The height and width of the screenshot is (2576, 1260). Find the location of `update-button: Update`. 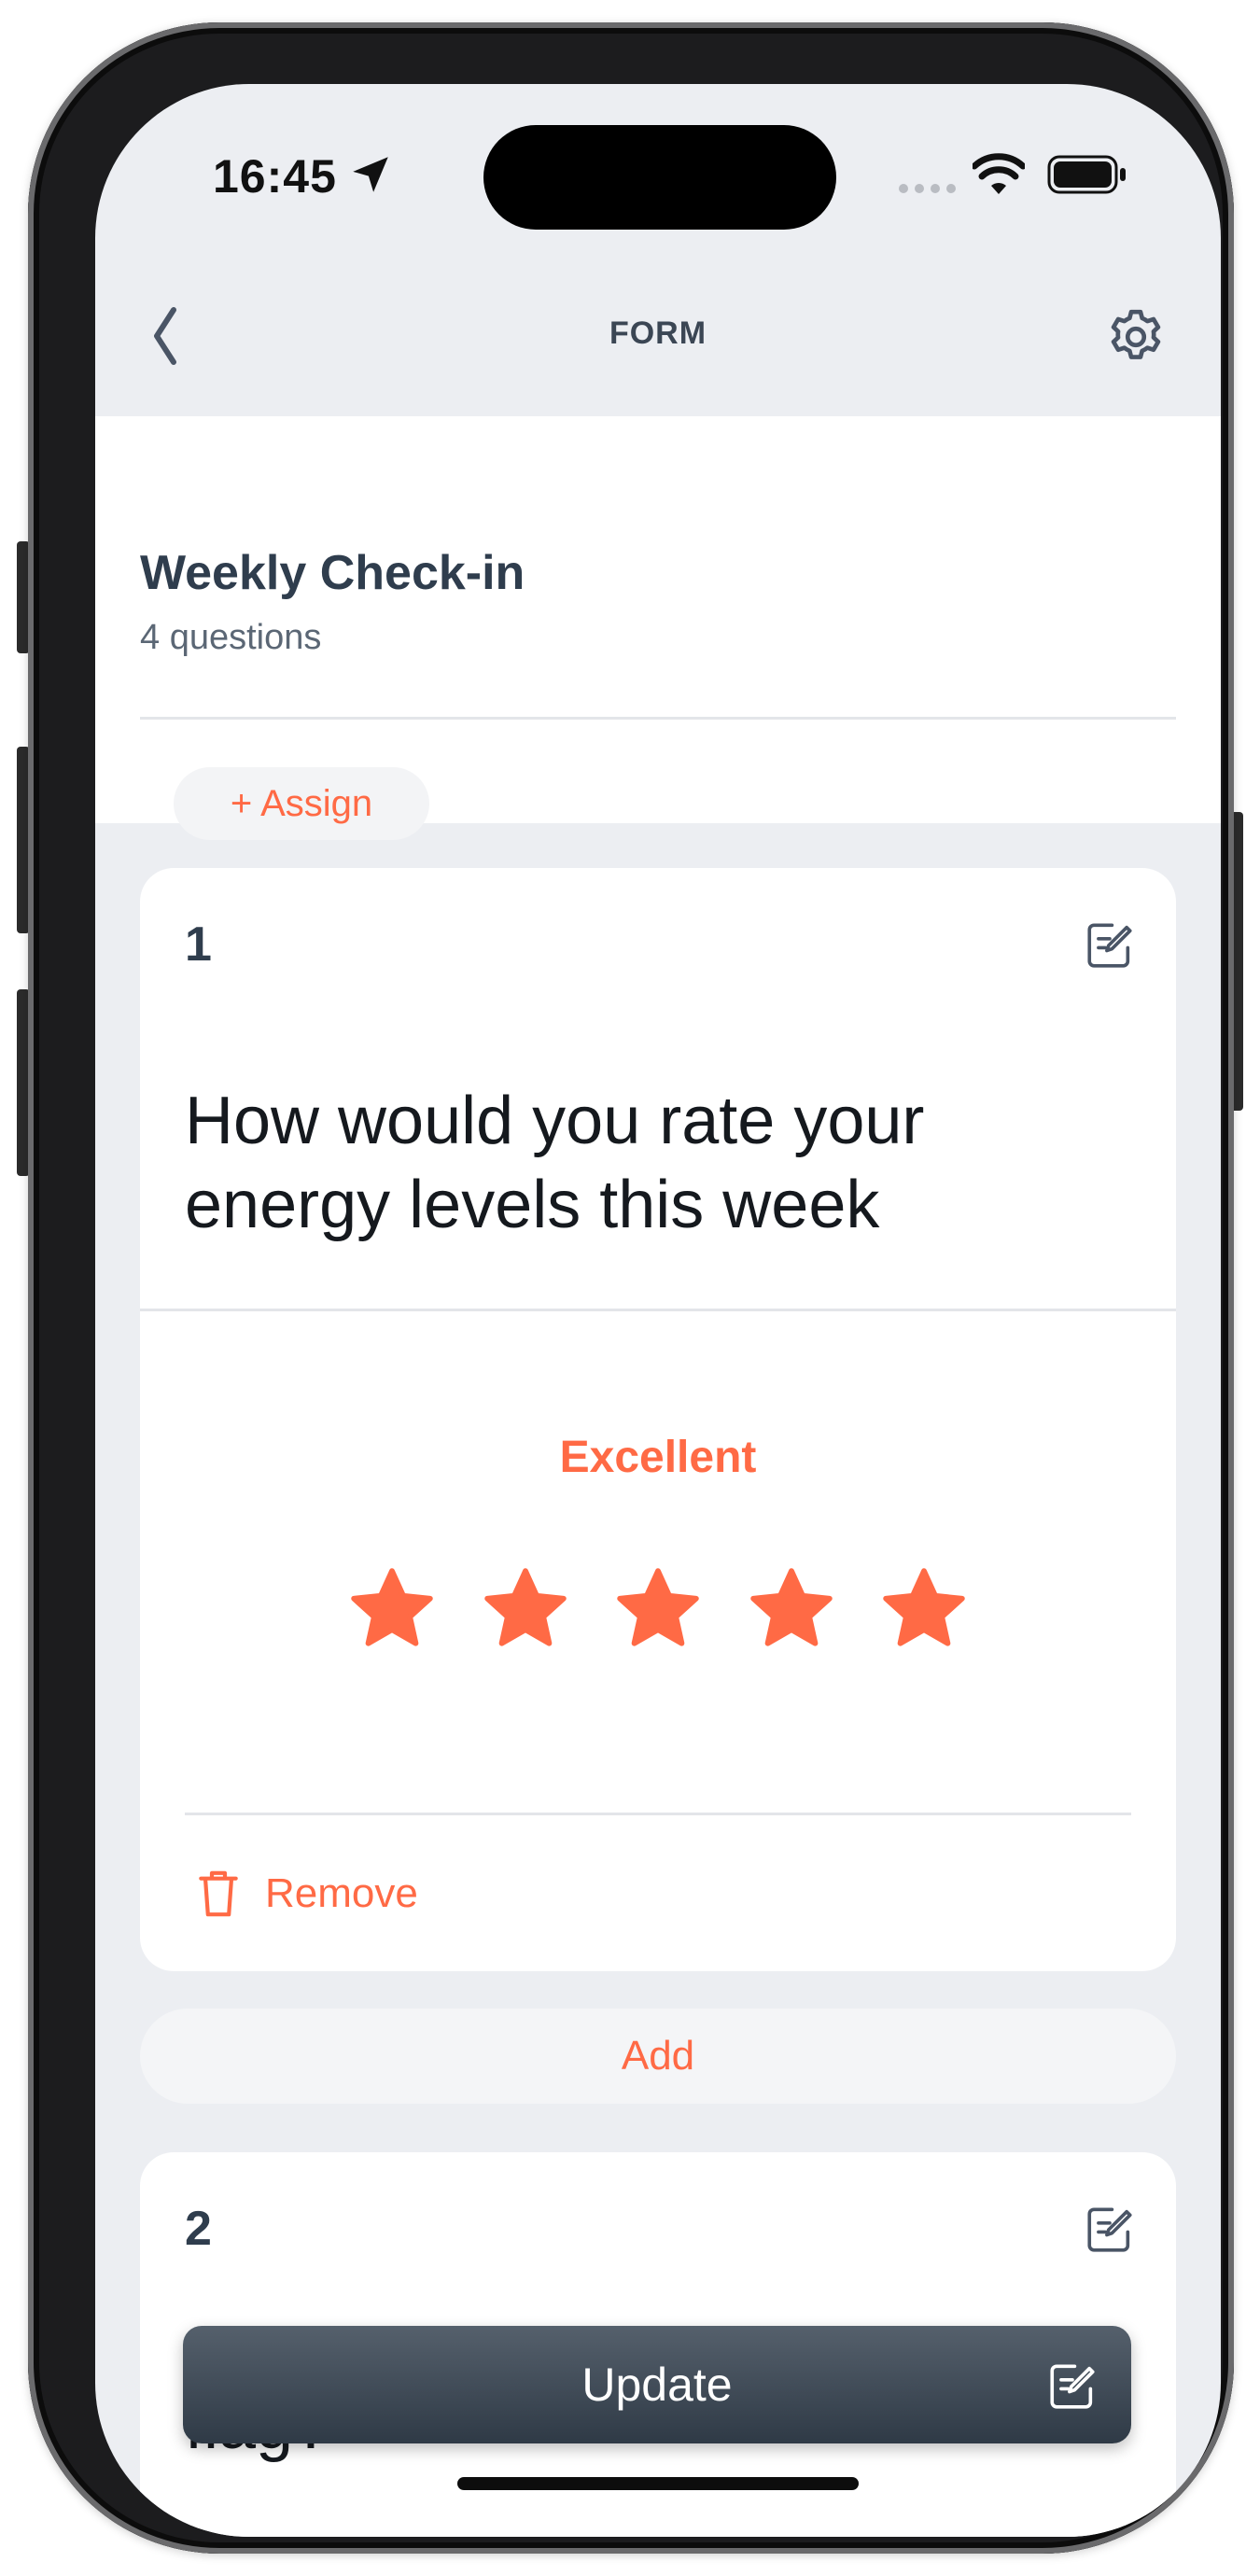

update-button: Update is located at coordinates (657, 2384).